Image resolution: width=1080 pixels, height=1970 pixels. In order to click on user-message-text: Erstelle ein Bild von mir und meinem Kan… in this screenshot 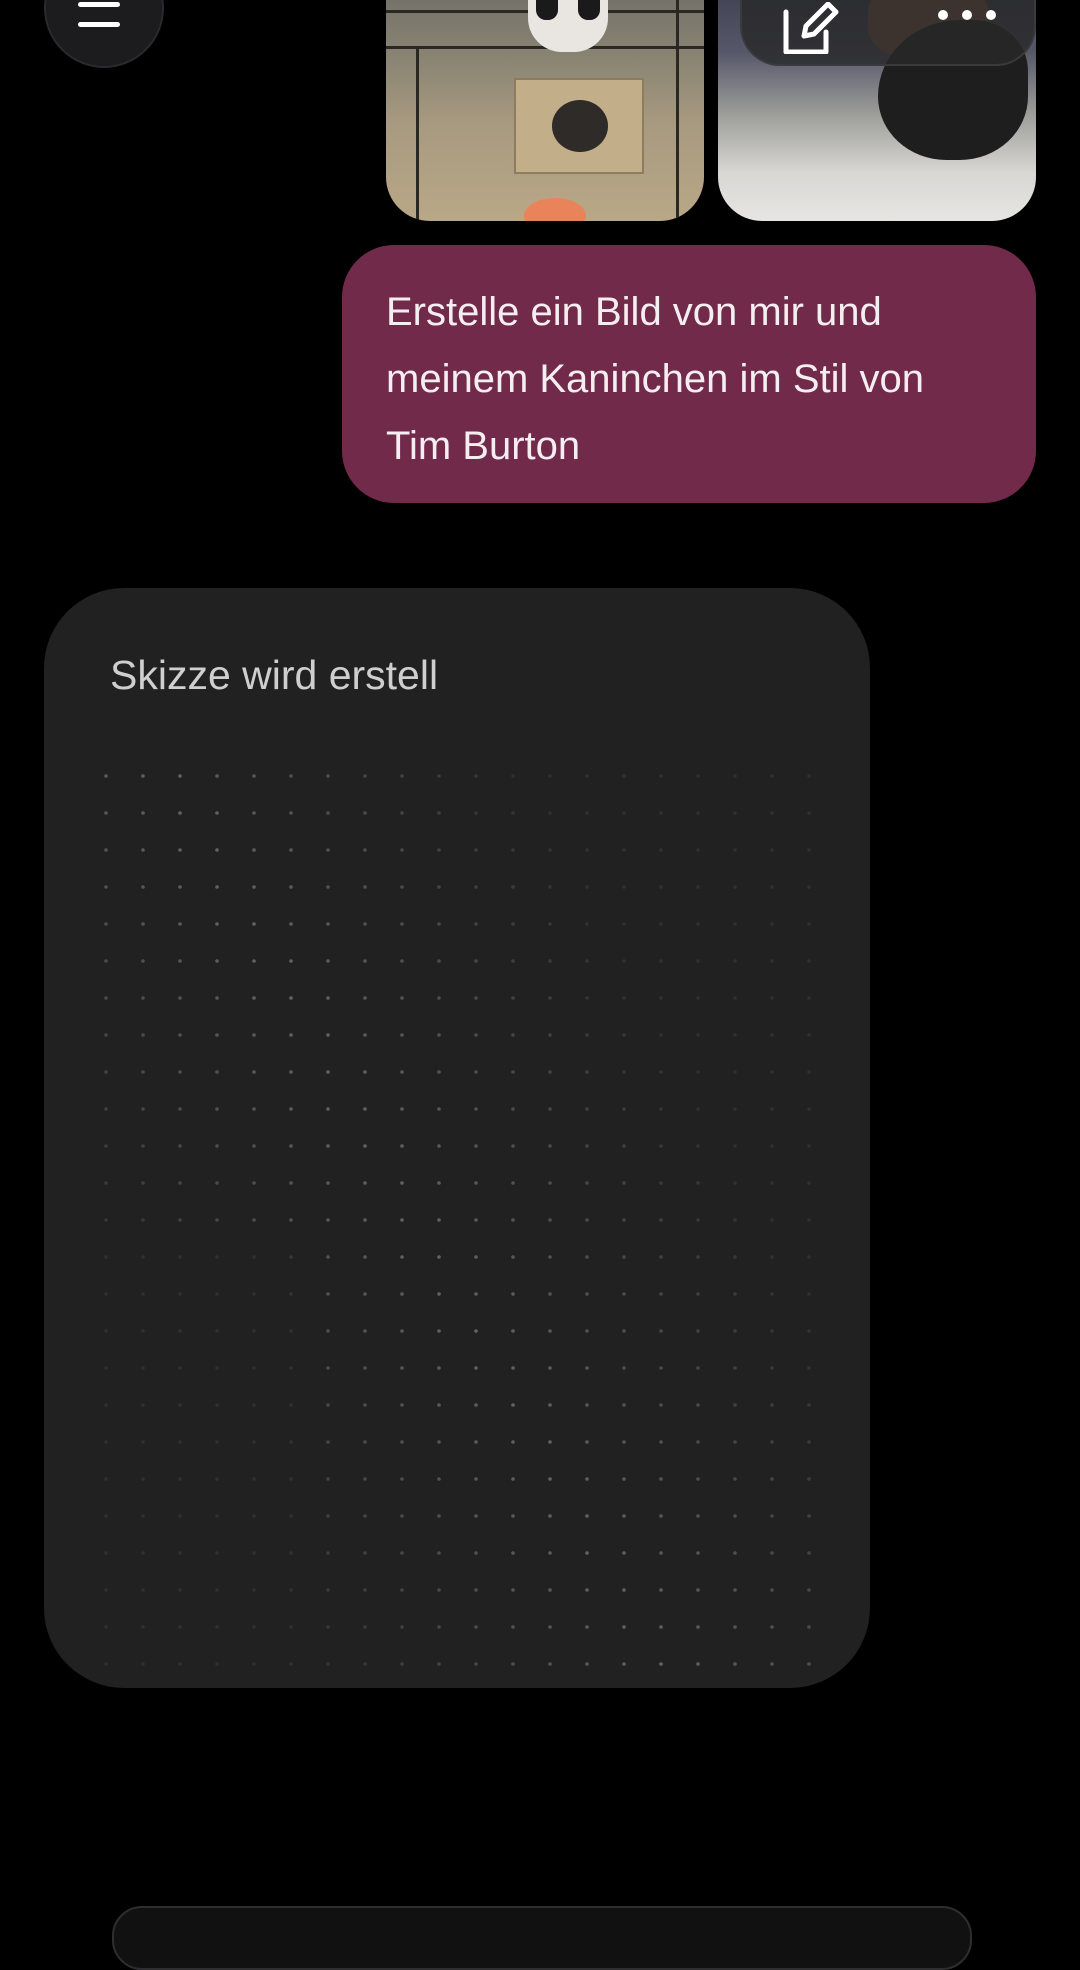, I will do `click(655, 379)`.